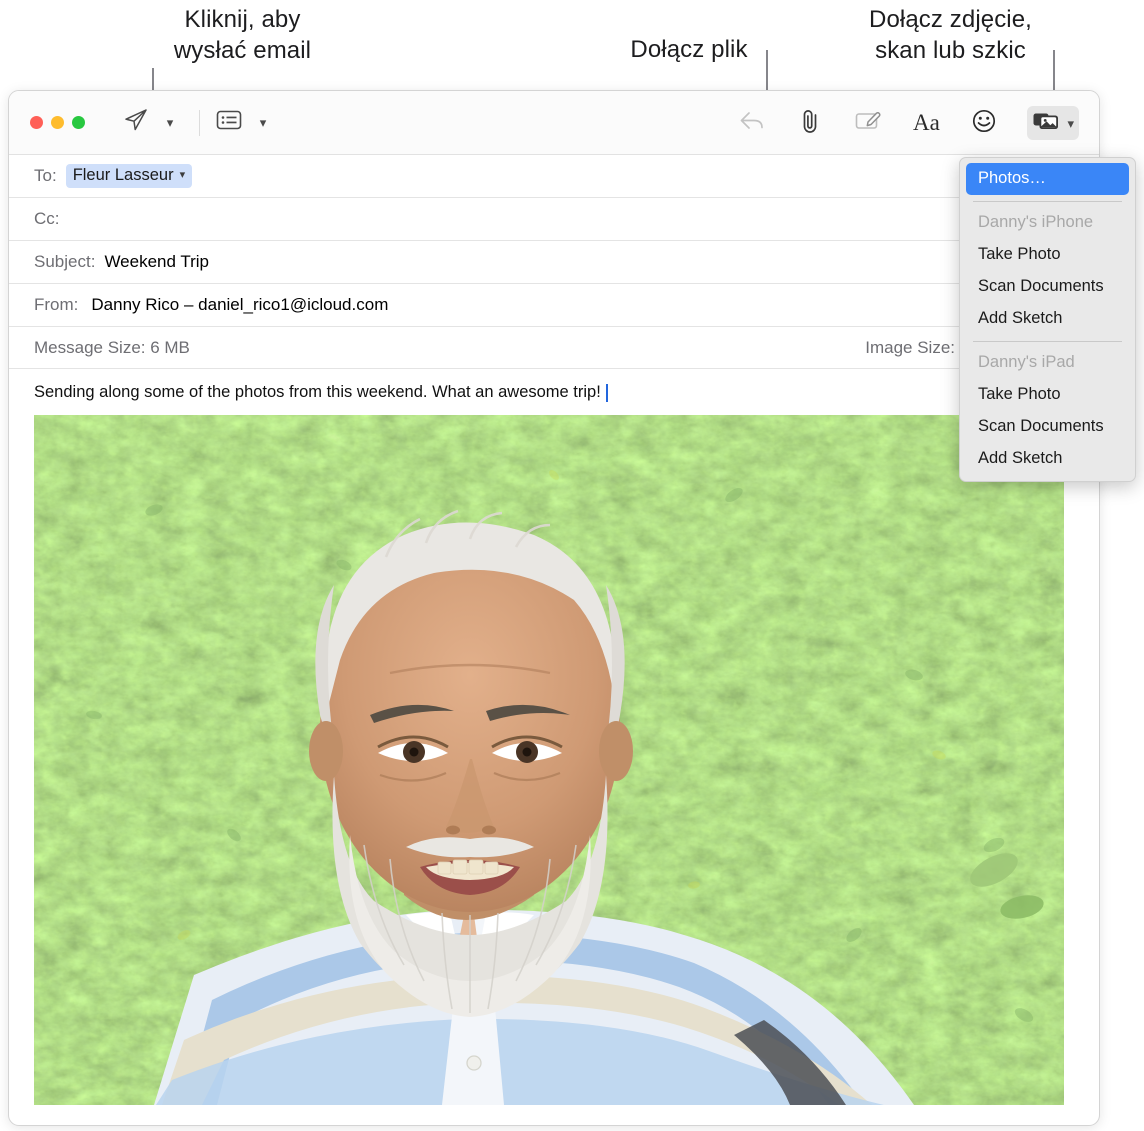 This screenshot has width=1144, height=1131. I want to click on cc-label: Cc:, so click(47, 218).